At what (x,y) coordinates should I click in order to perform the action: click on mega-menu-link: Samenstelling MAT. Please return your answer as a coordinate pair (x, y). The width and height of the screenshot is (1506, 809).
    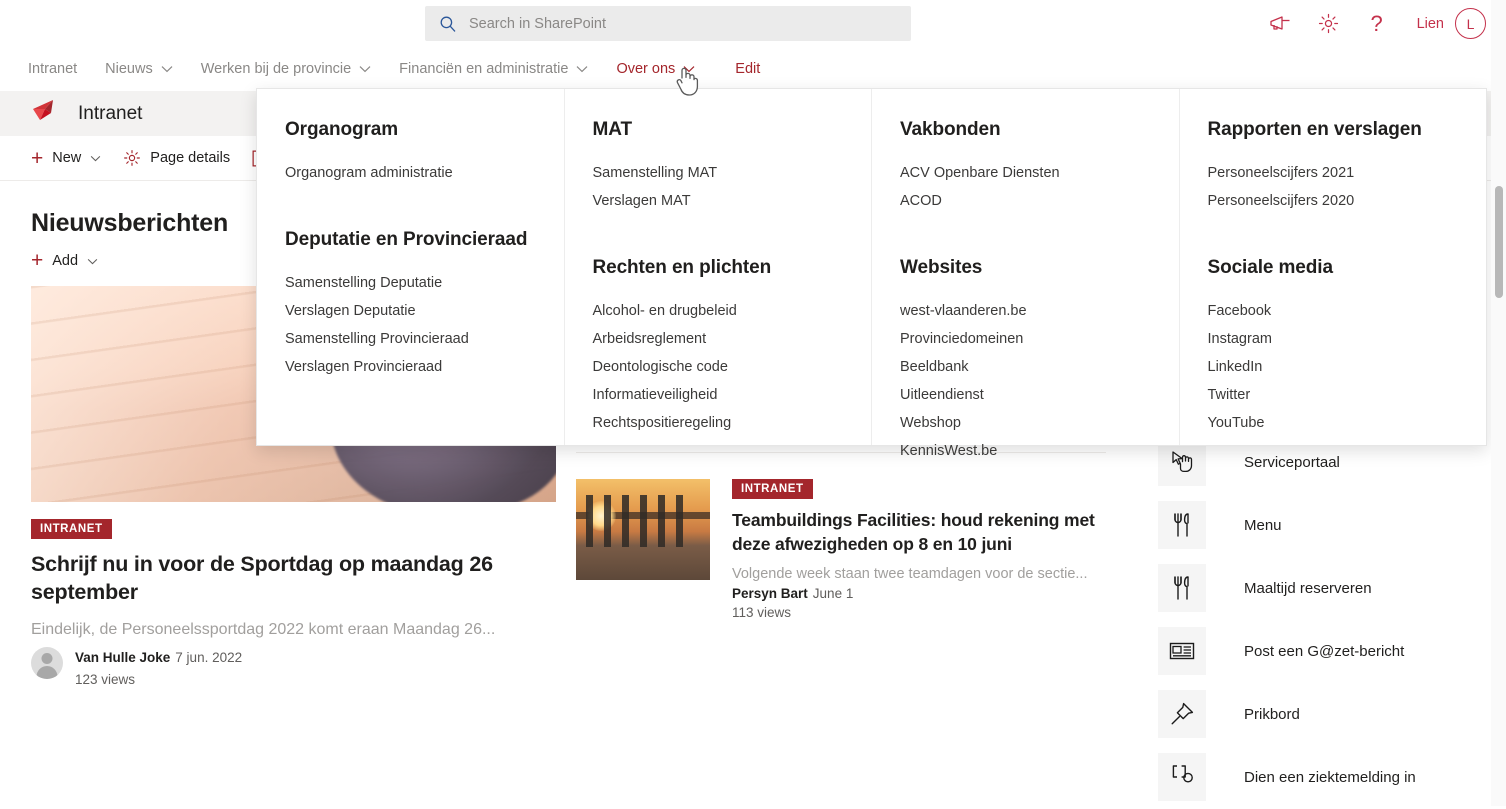
    Looking at the image, I should click on (732, 173).